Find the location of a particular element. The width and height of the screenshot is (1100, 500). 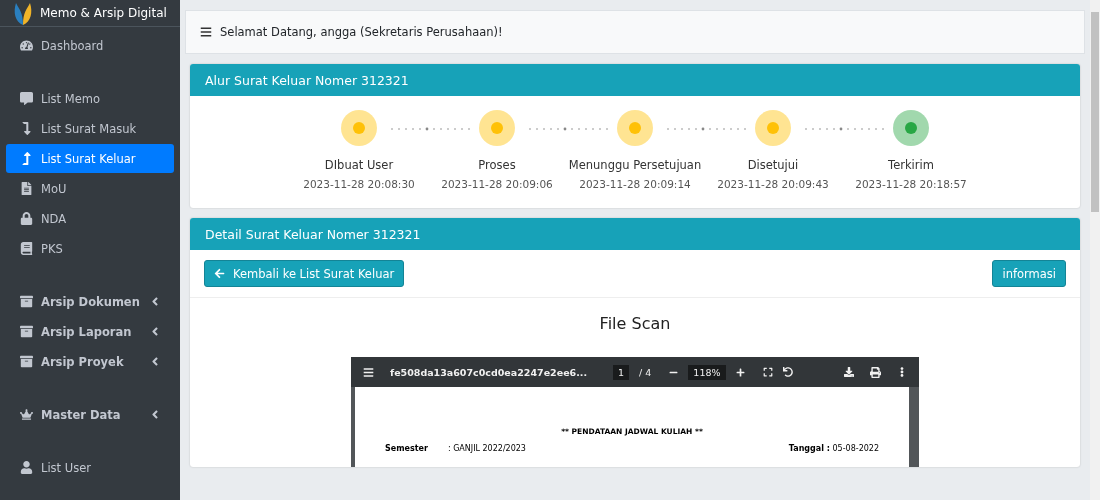

sidebar-item: Arsip Proyek is located at coordinates (90, 361).